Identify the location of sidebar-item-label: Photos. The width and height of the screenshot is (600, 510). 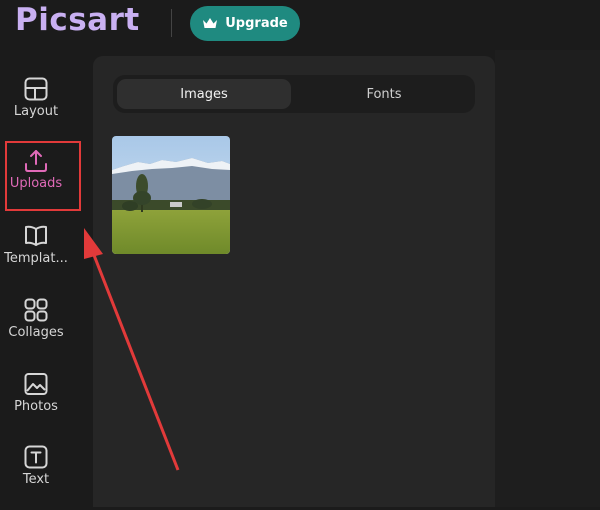
(36, 406).